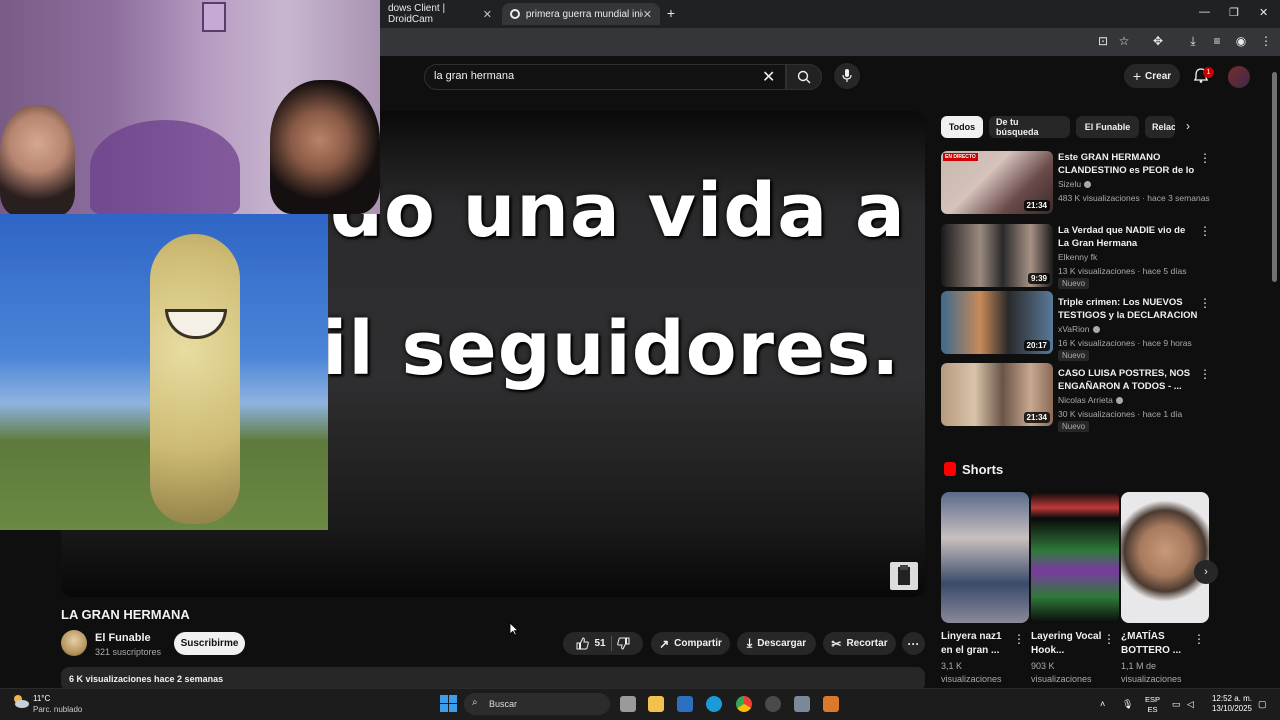 The height and width of the screenshot is (720, 1280). What do you see at coordinates (1274, 177) in the screenshot?
I see `scrollbar-thumb` at bounding box center [1274, 177].